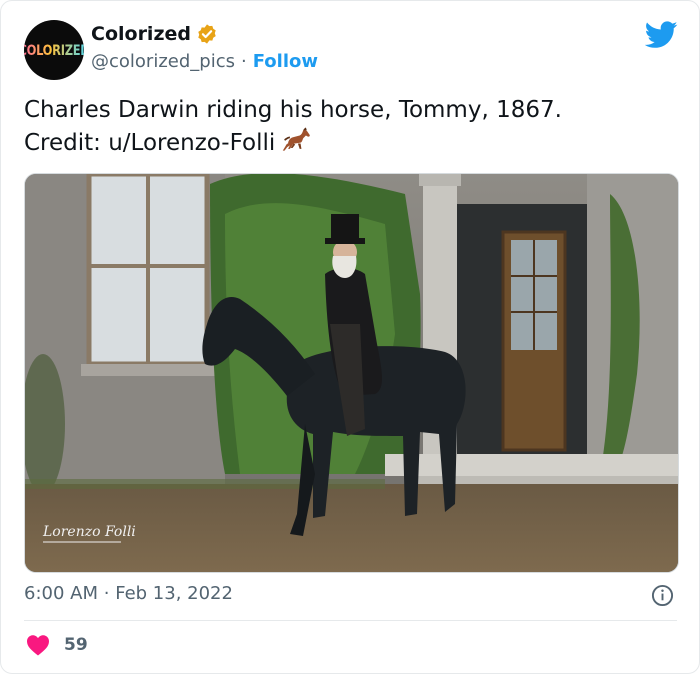 The height and width of the screenshot is (674, 700). I want to click on horse-emoji-icon, so click(297, 139).